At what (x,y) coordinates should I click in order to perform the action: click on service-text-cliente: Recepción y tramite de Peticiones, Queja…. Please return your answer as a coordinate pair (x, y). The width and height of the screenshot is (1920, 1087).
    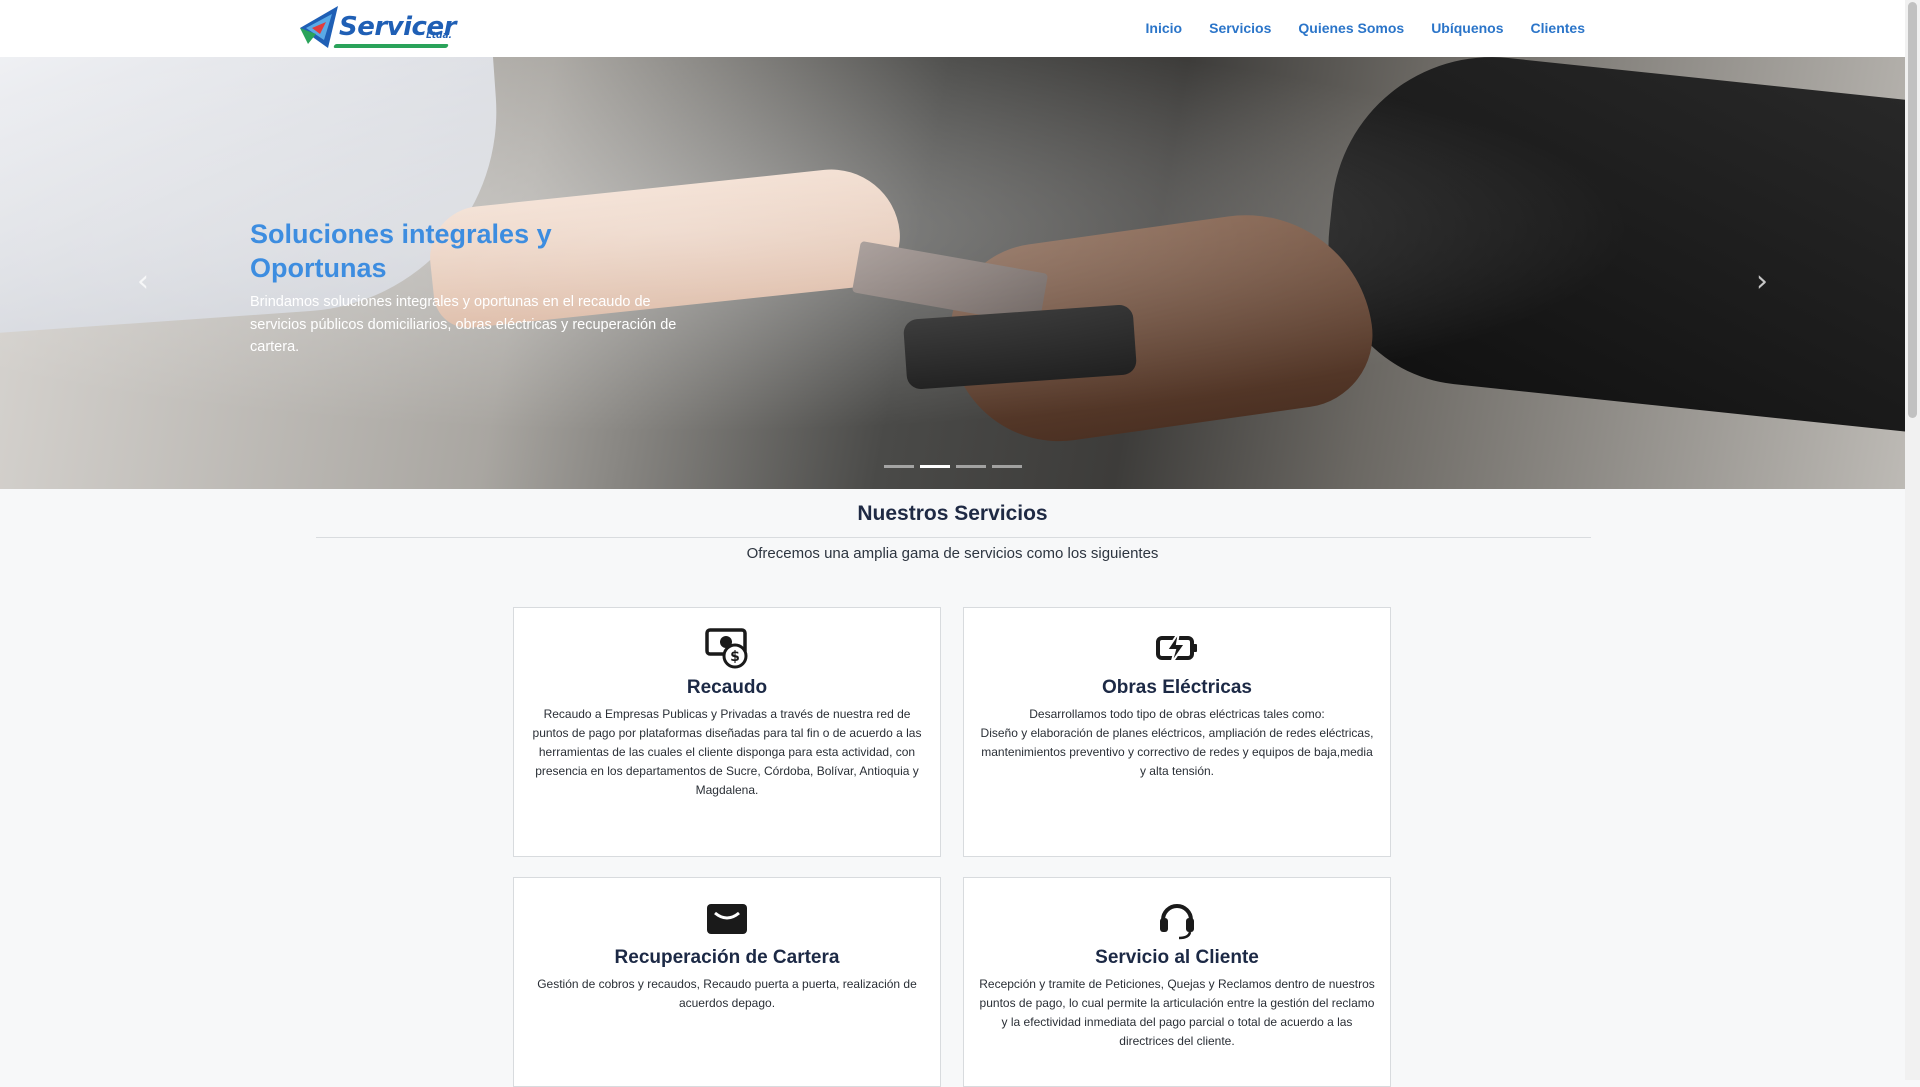
    Looking at the image, I should click on (1177, 1012).